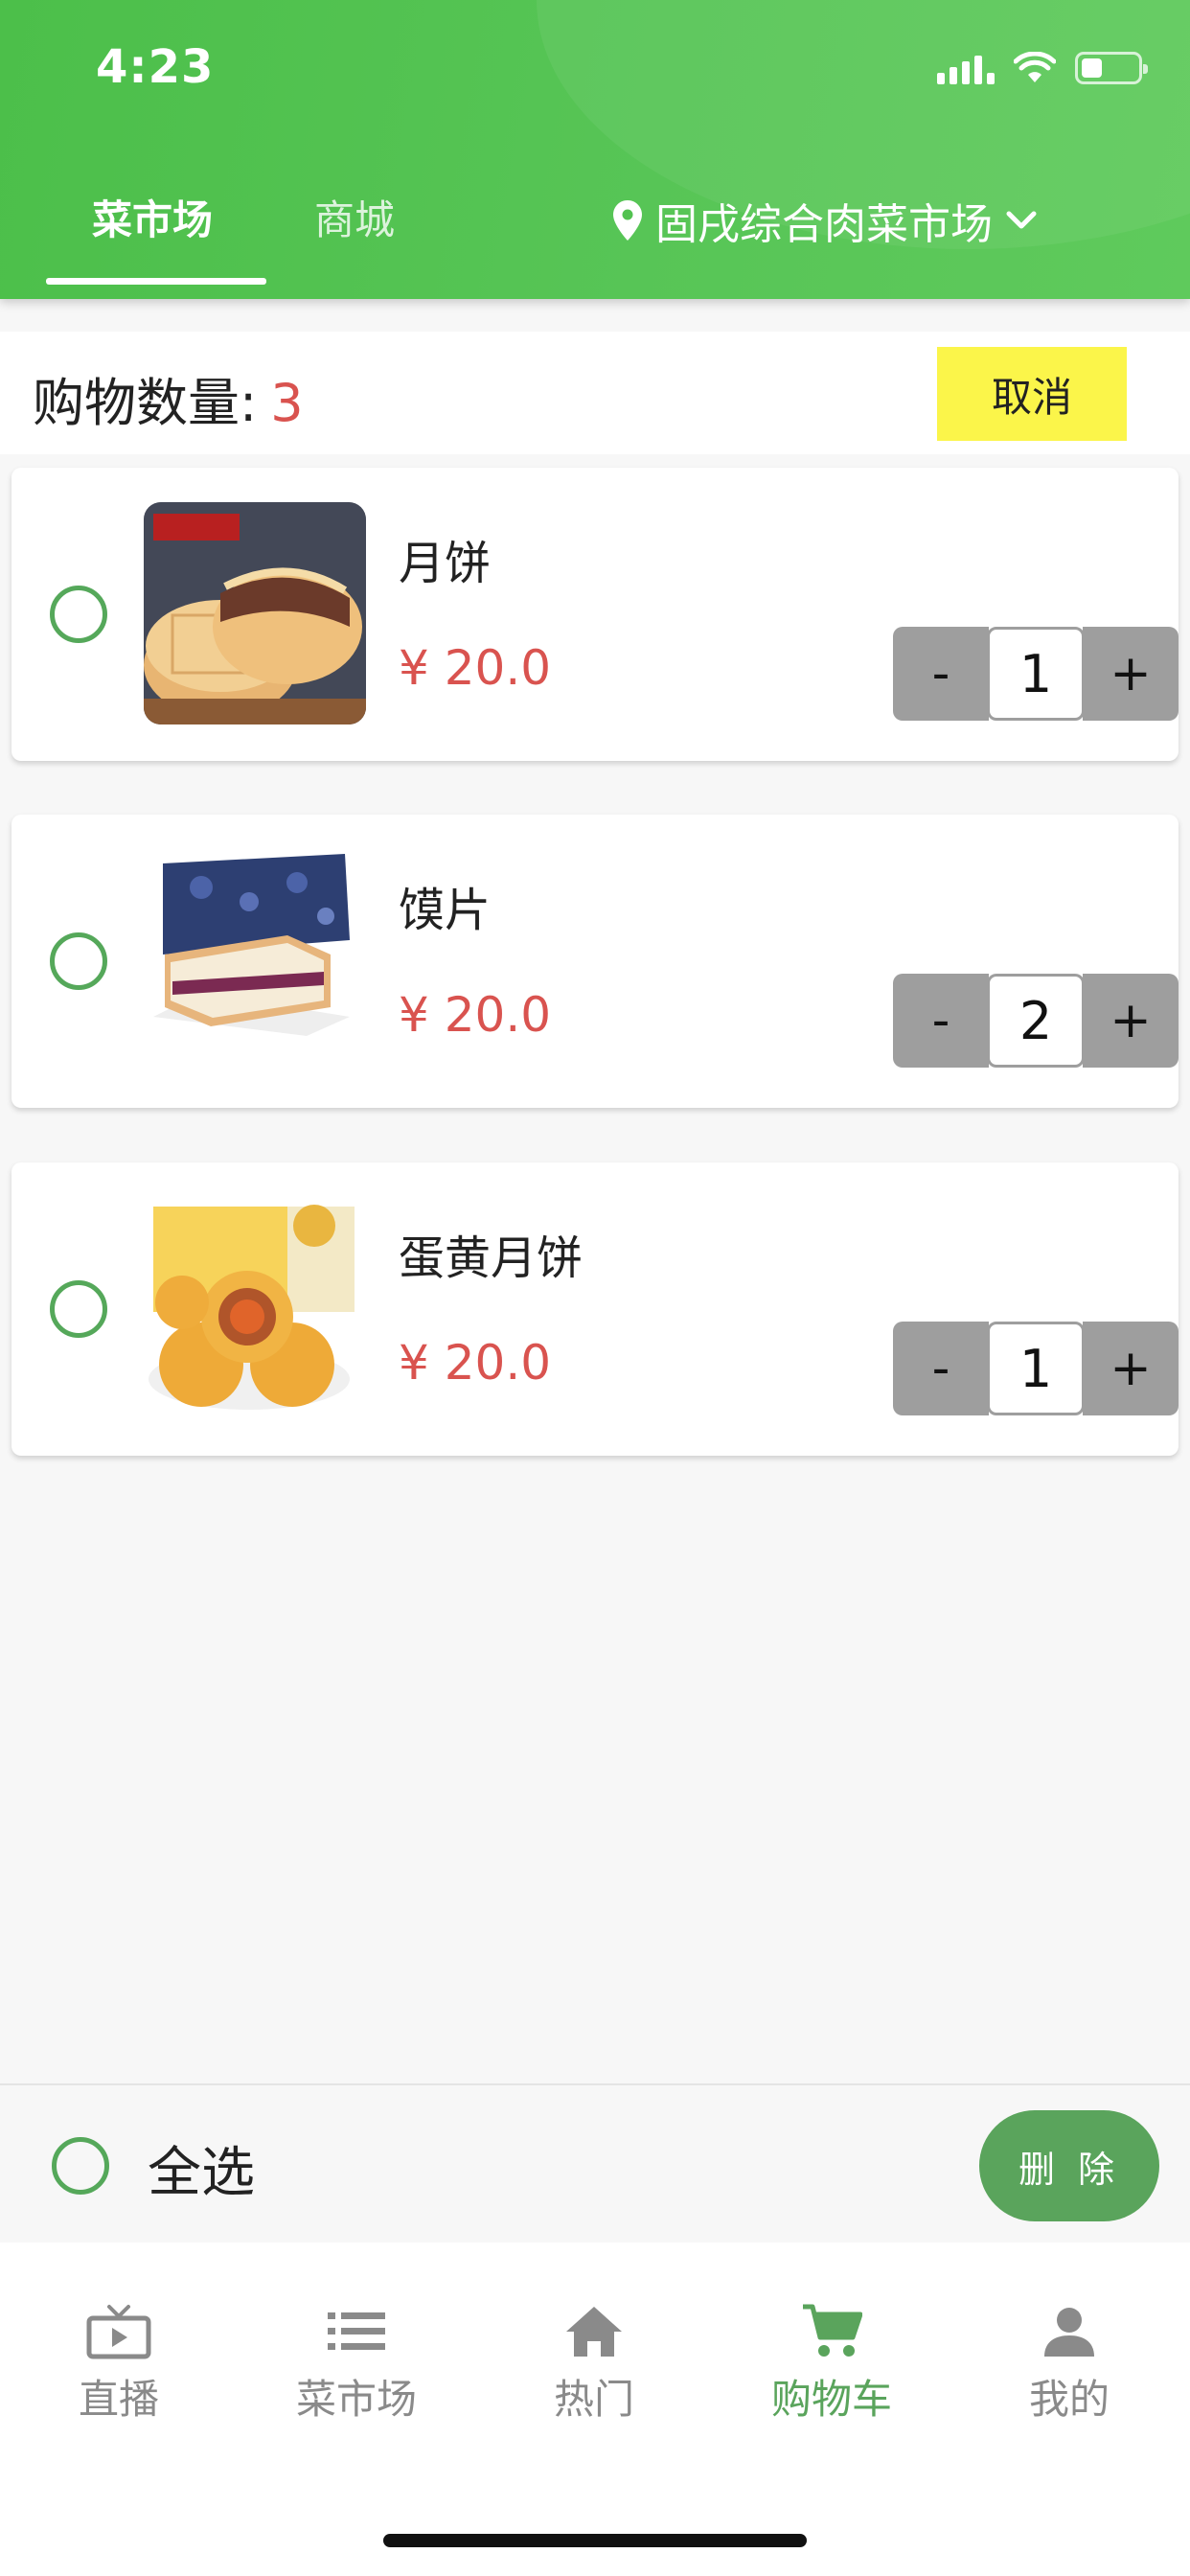 The image size is (1190, 2576). What do you see at coordinates (81, 2166) in the screenshot?
I see `select-all-checkbox` at bounding box center [81, 2166].